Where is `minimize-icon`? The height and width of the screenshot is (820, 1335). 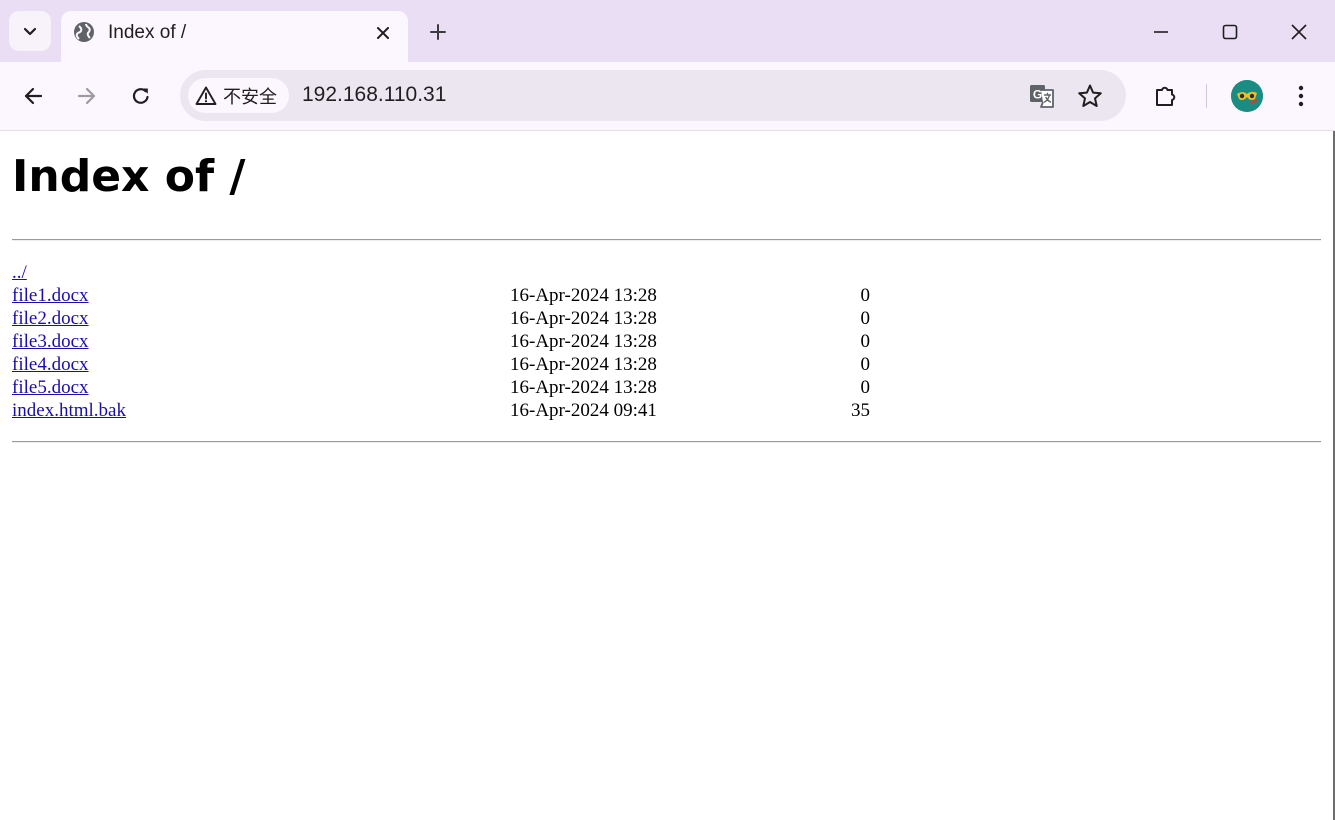 minimize-icon is located at coordinates (1161, 32).